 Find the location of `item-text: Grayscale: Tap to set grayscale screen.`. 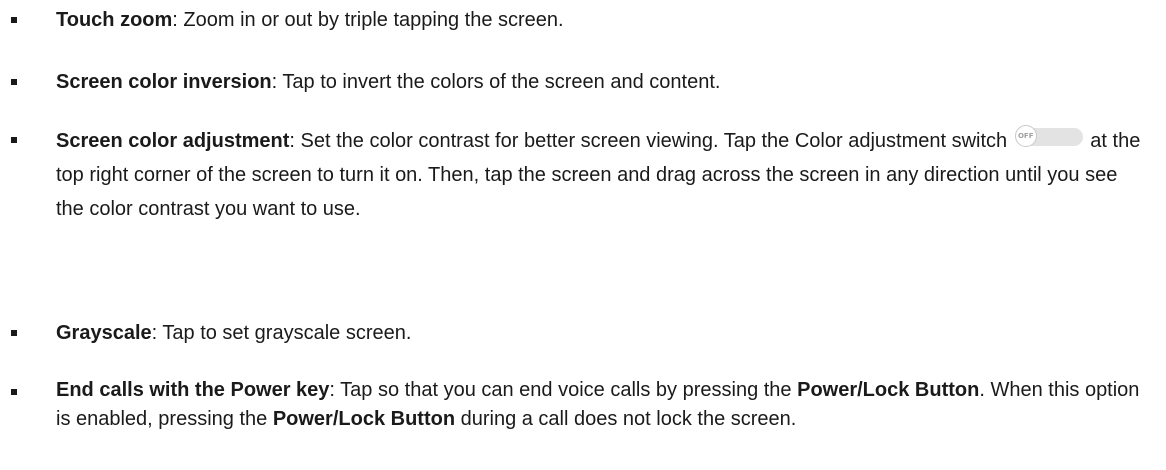

item-text: Grayscale: Tap to set grayscale screen. is located at coordinates (606, 333).